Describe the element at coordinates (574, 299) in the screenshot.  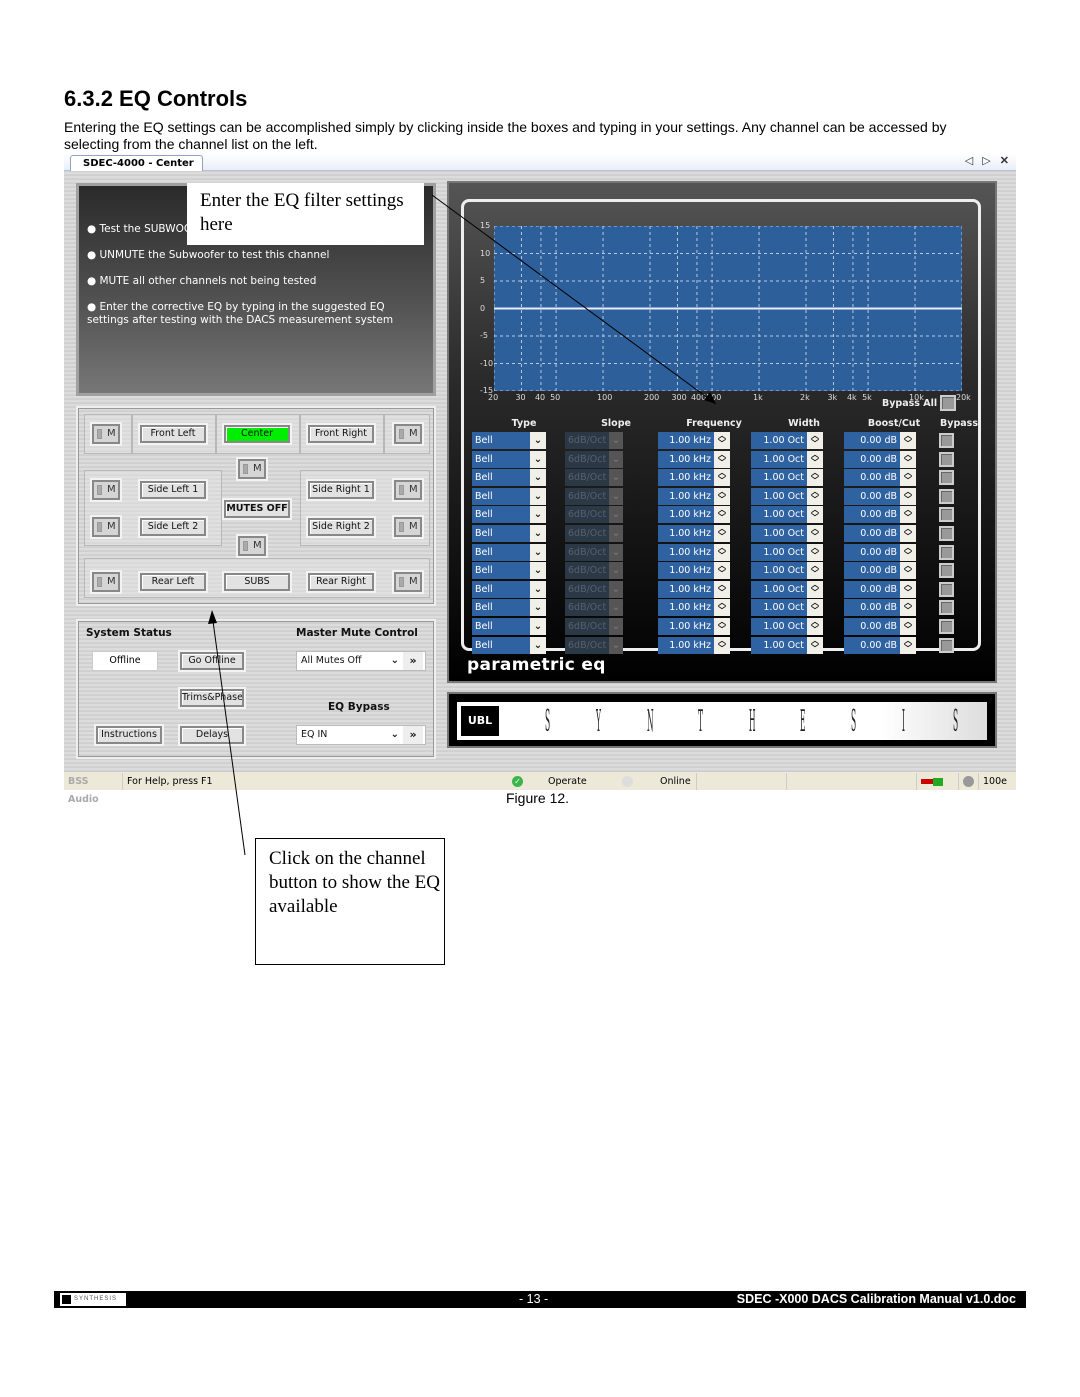
I see `eq-callout-arrow` at that location.